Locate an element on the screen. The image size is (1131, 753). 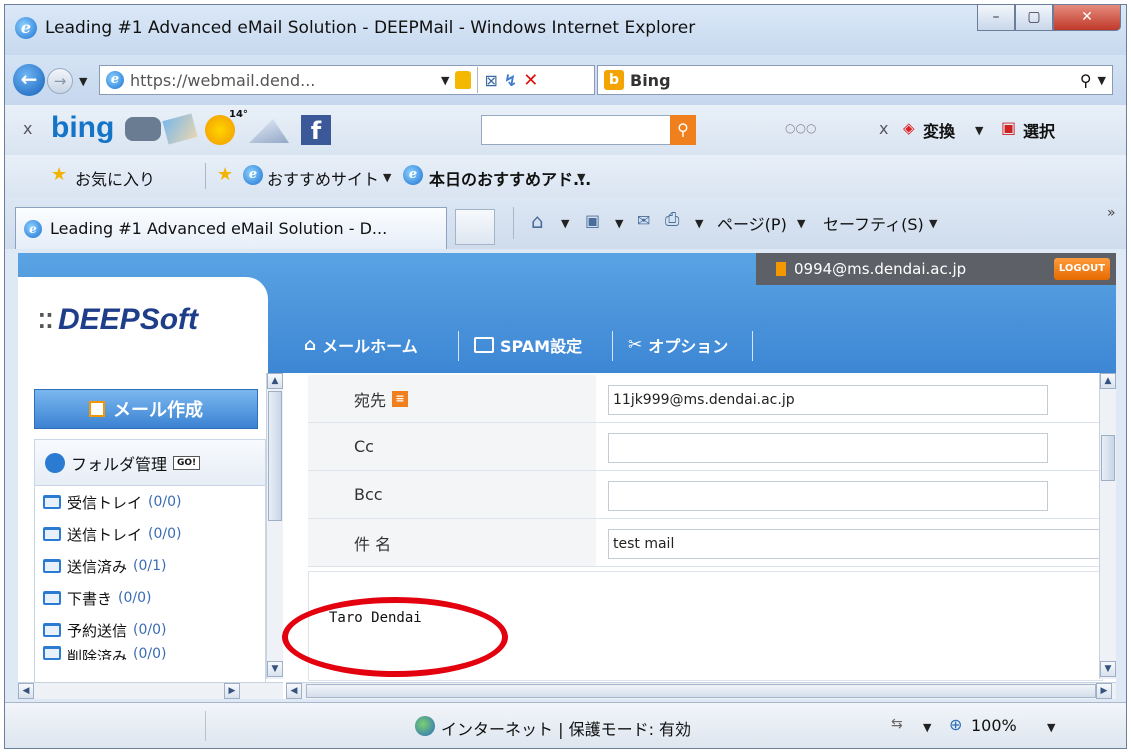
address-box: e https://webmail.dend... ▼ ⊠ ↯ ✕ is located at coordinates (347, 80).